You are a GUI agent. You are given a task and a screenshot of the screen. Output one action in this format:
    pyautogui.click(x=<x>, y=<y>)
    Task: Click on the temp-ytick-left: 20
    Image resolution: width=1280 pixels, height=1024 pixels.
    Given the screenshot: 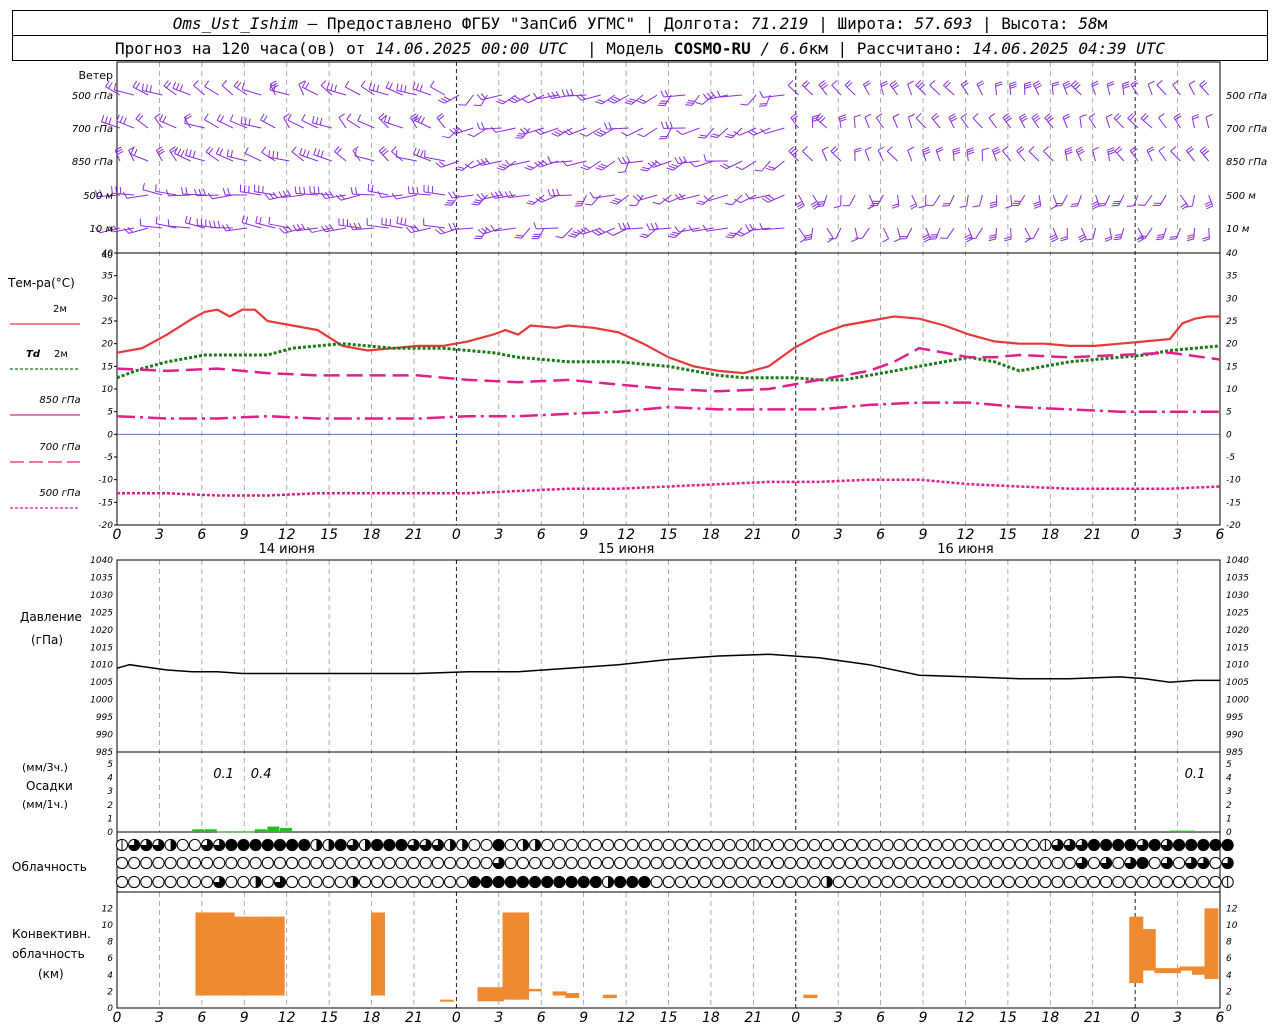 What is the action you would take?
    pyautogui.click(x=108, y=345)
    